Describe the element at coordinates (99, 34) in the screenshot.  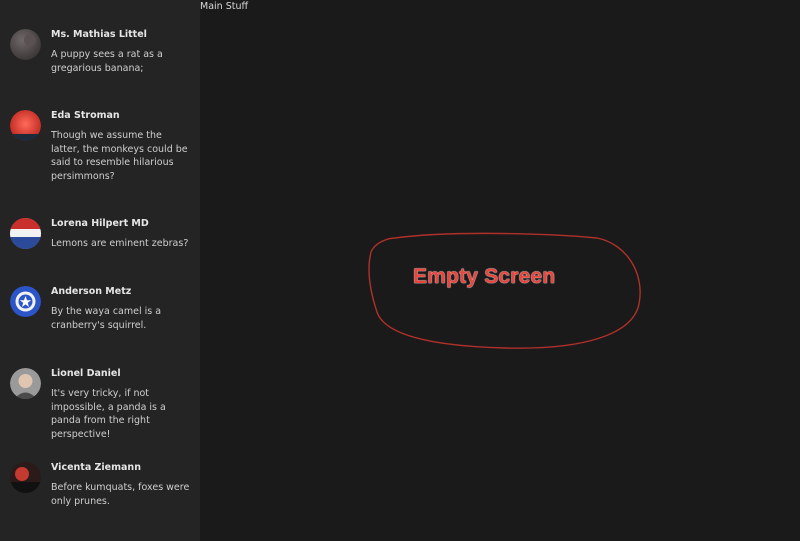
I see `contact-name: Ms. Mathias Littel` at that location.